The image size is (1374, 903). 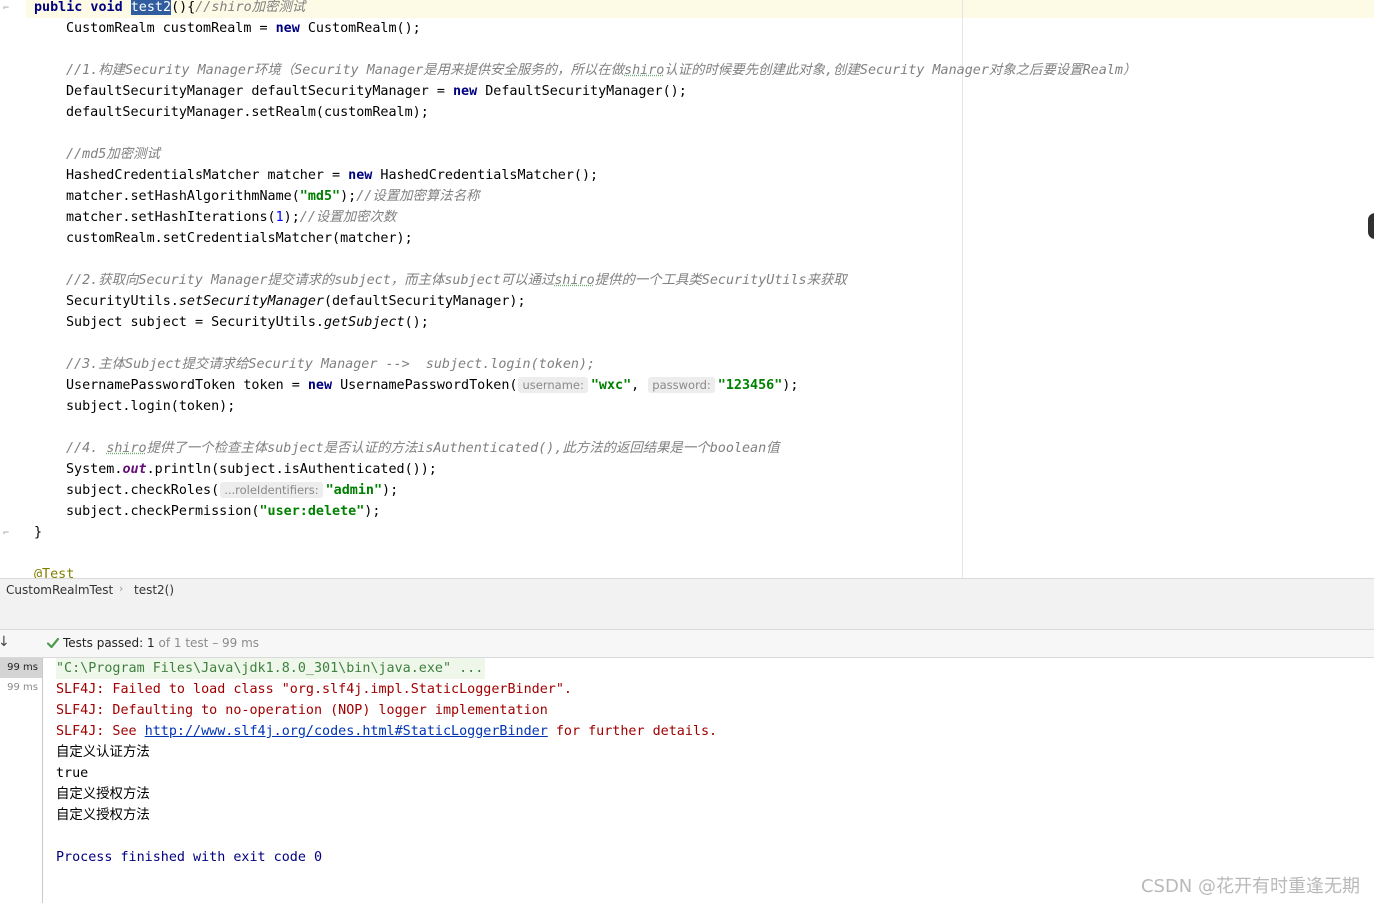 I want to click on code-comment: //shiro加密测试, so click(x=250, y=7).